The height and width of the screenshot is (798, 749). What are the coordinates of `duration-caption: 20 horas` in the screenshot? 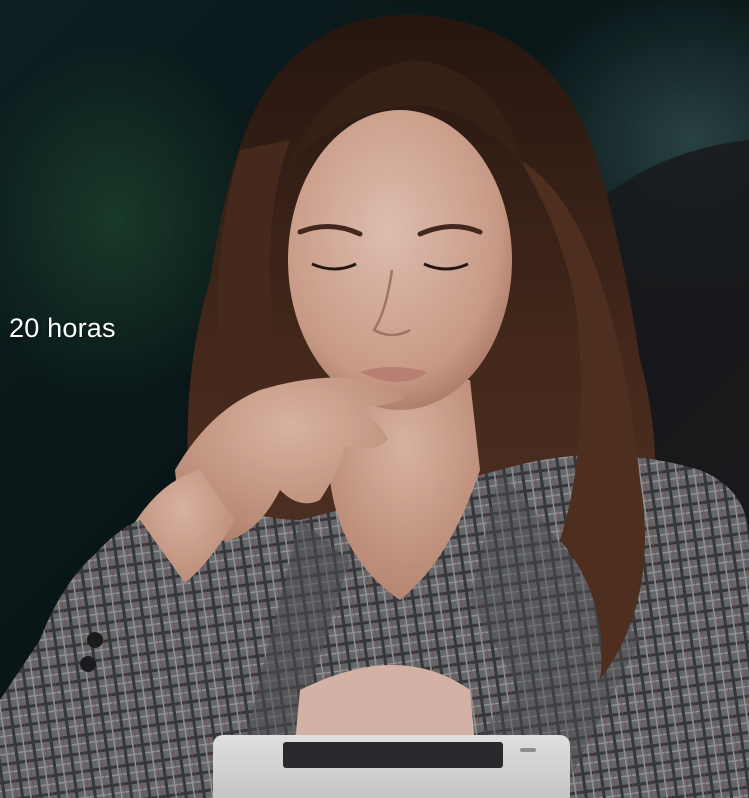 It's located at (62, 328).